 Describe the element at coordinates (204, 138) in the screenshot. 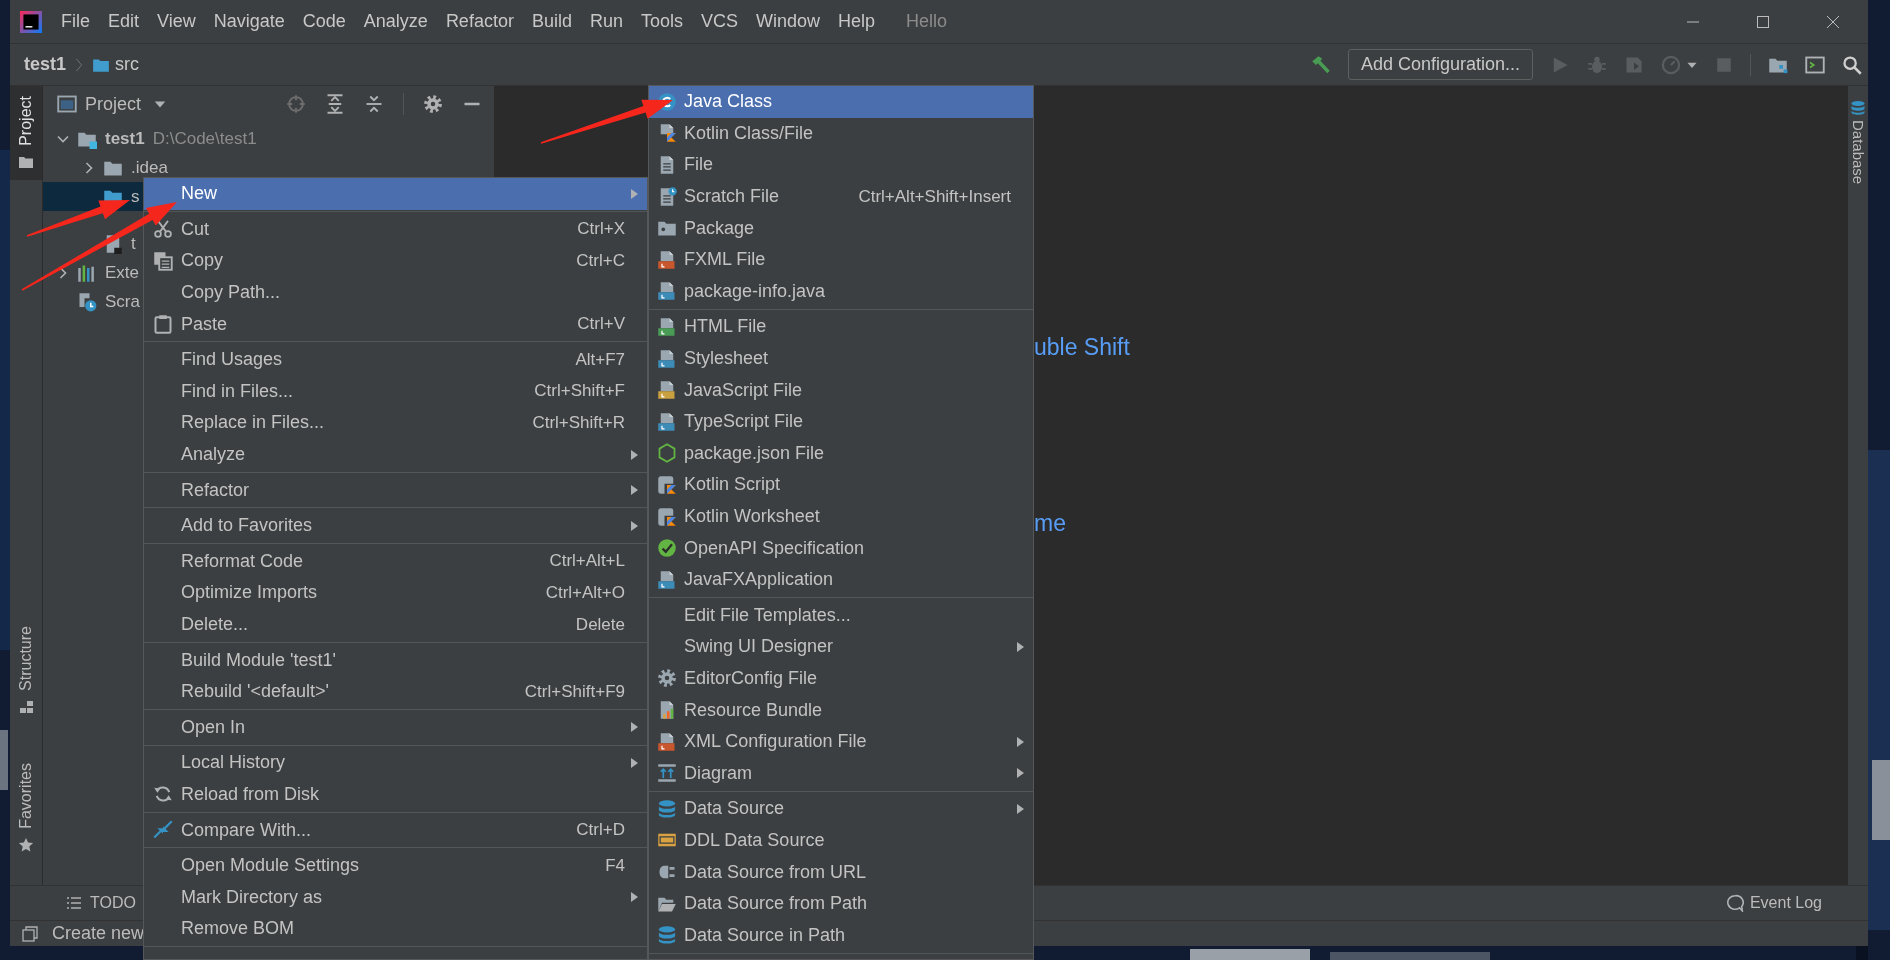

I see `tree-item-path: D:\Code\test1` at that location.